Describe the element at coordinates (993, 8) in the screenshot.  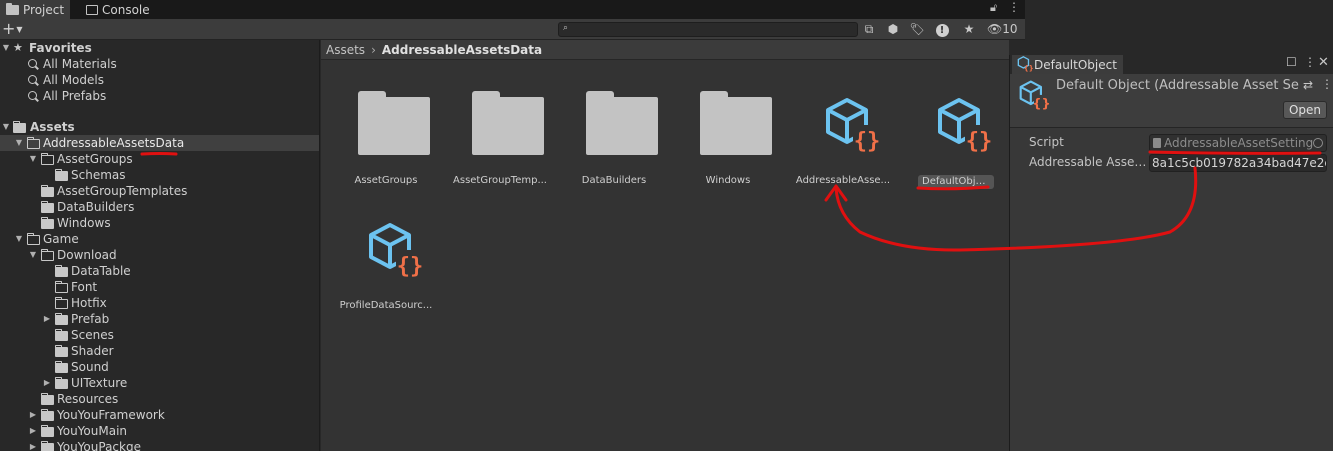
I see `lock-icon: 🔓︎` at that location.